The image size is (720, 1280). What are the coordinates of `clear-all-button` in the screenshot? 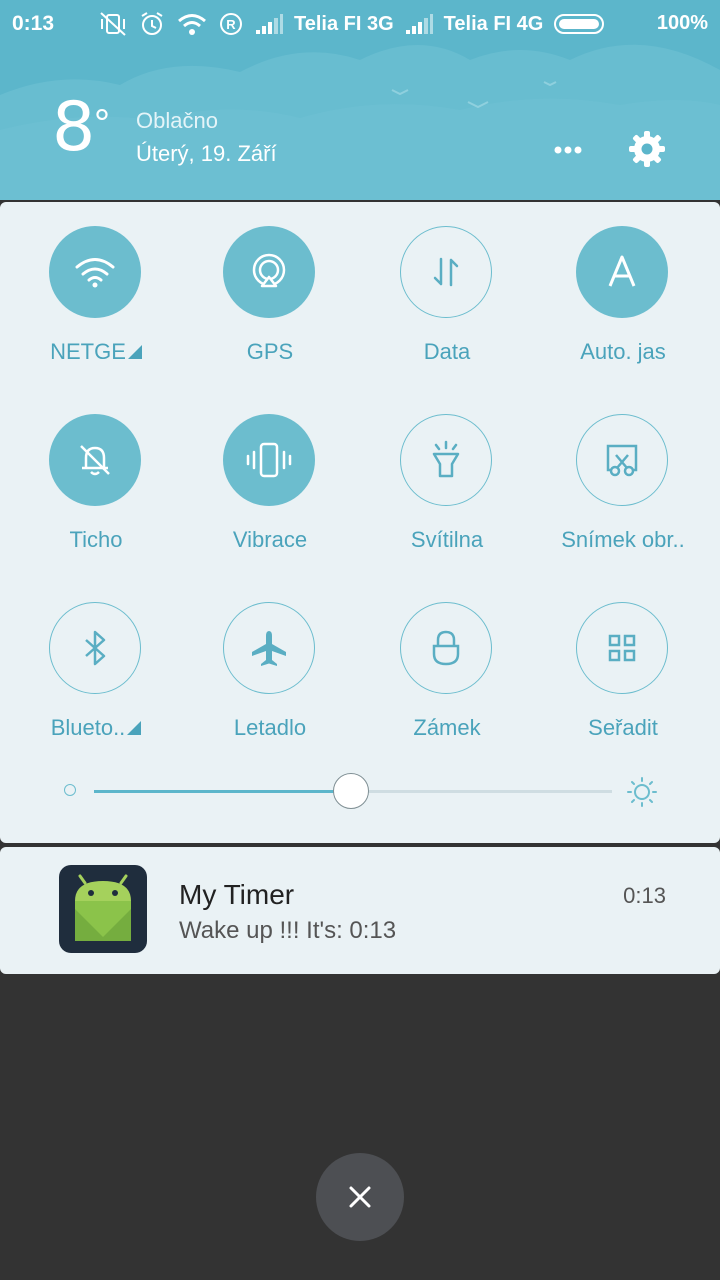 It's located at (360, 1197).